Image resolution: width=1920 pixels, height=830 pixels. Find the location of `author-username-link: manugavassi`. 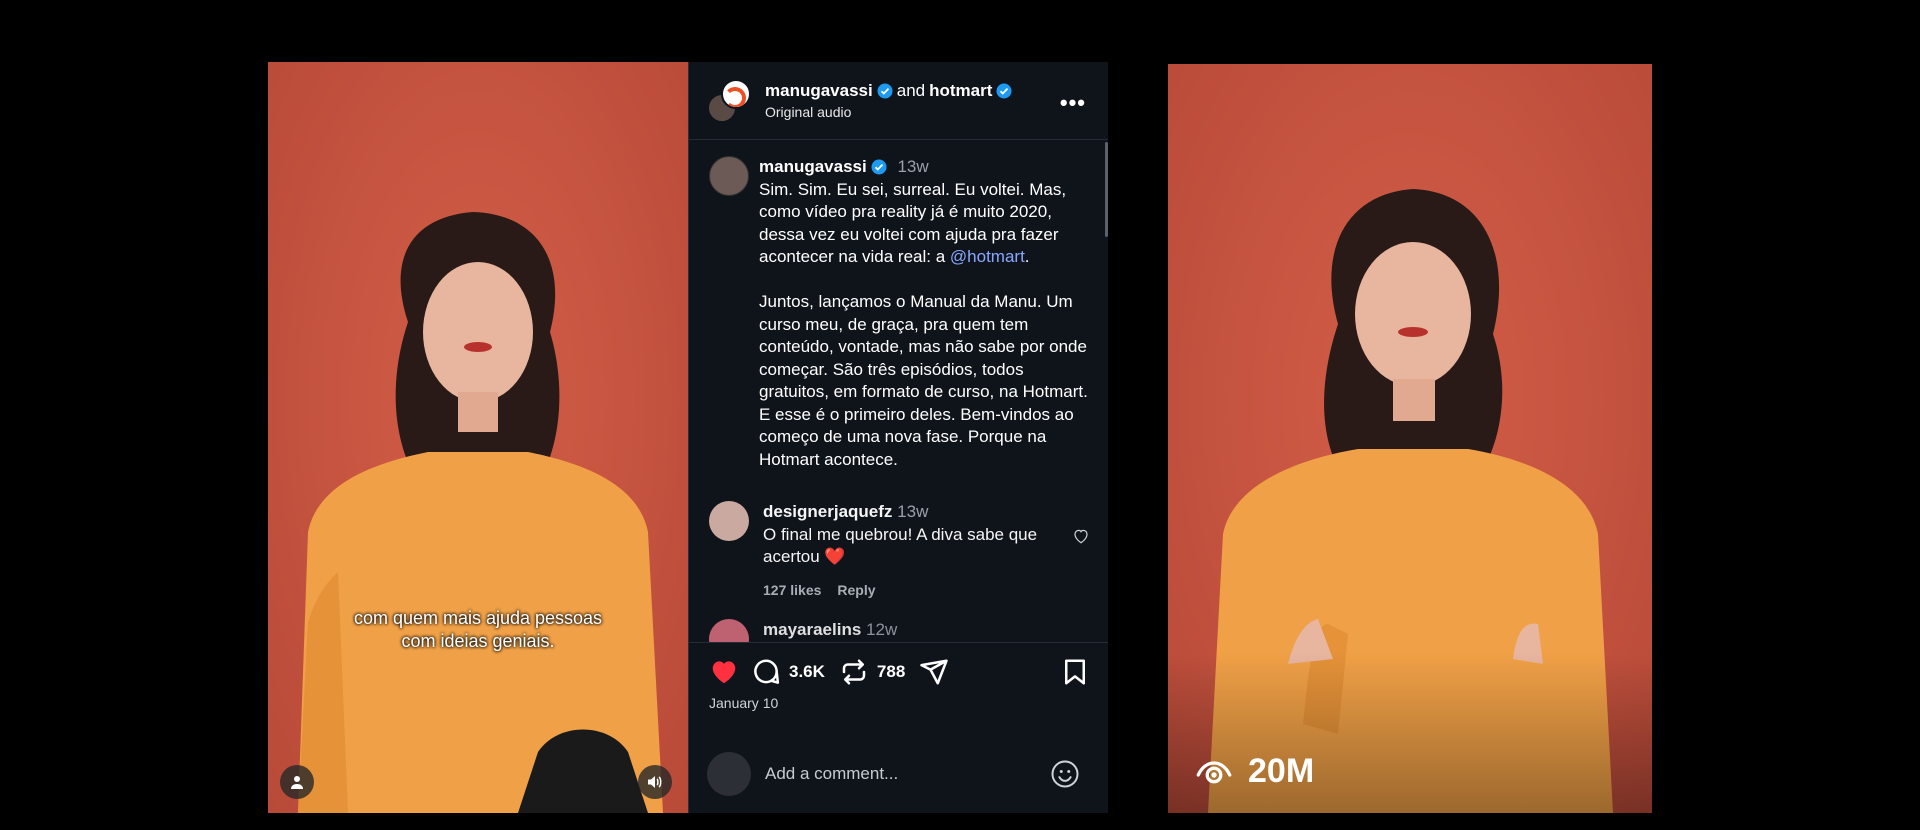

author-username-link: manugavassi is located at coordinates (819, 91).